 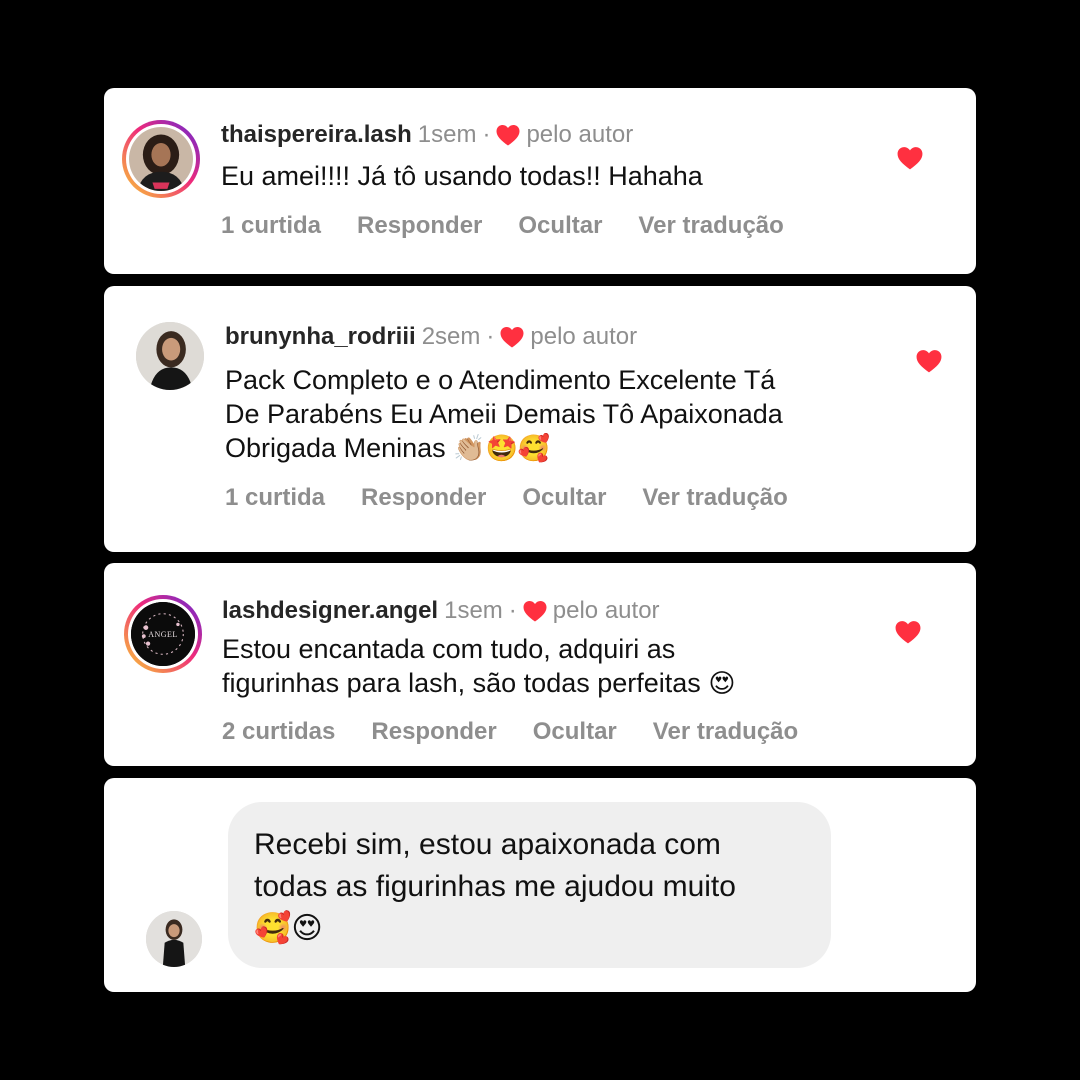 I want to click on emoji-group: 👏🏼🤩🥰, so click(x=502, y=449).